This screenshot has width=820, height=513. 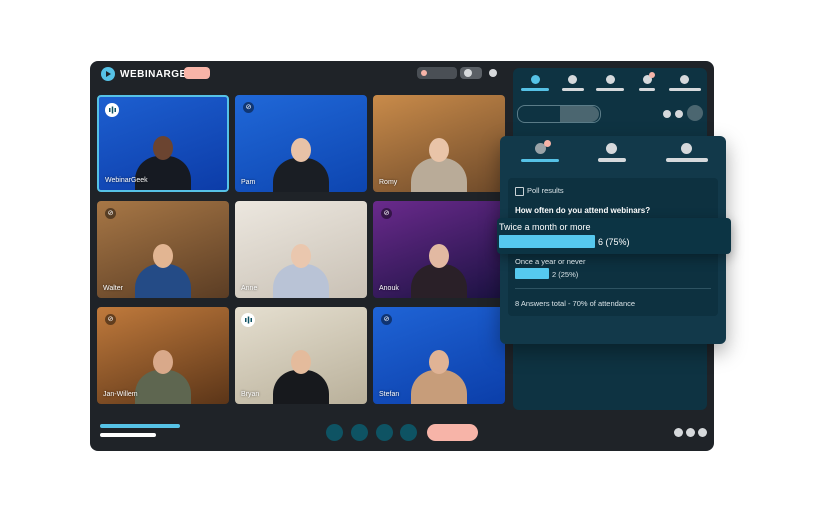 I want to click on video-tile: ⊘ Stefan, so click(x=439, y=355).